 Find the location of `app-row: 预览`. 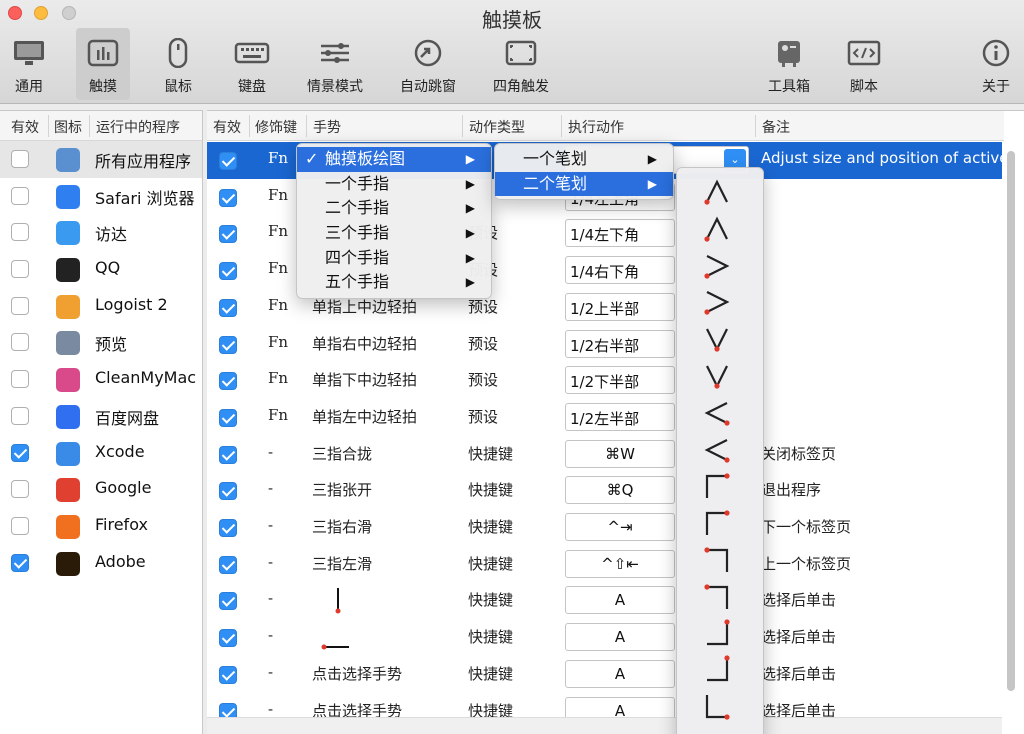

app-row: 预览 is located at coordinates (101, 342).